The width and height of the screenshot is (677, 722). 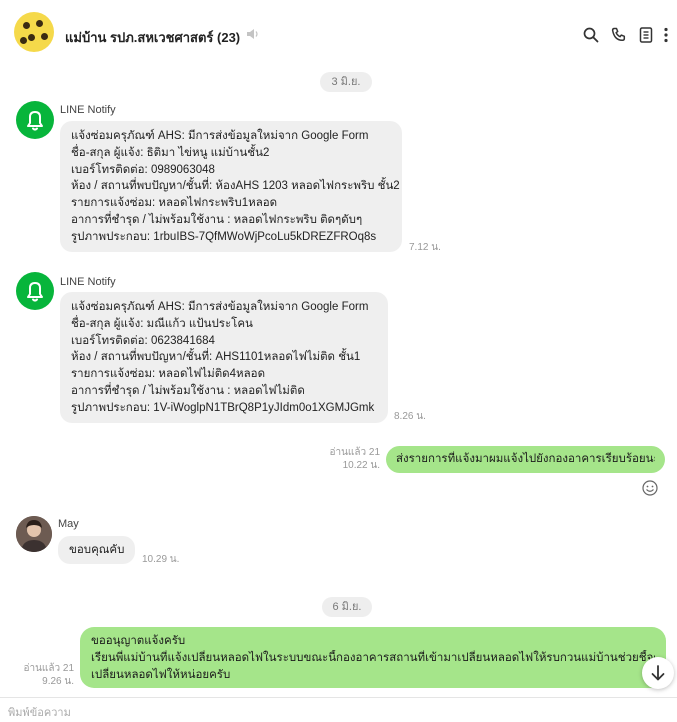 I want to click on arrow-down-icon, so click(x=658, y=673).